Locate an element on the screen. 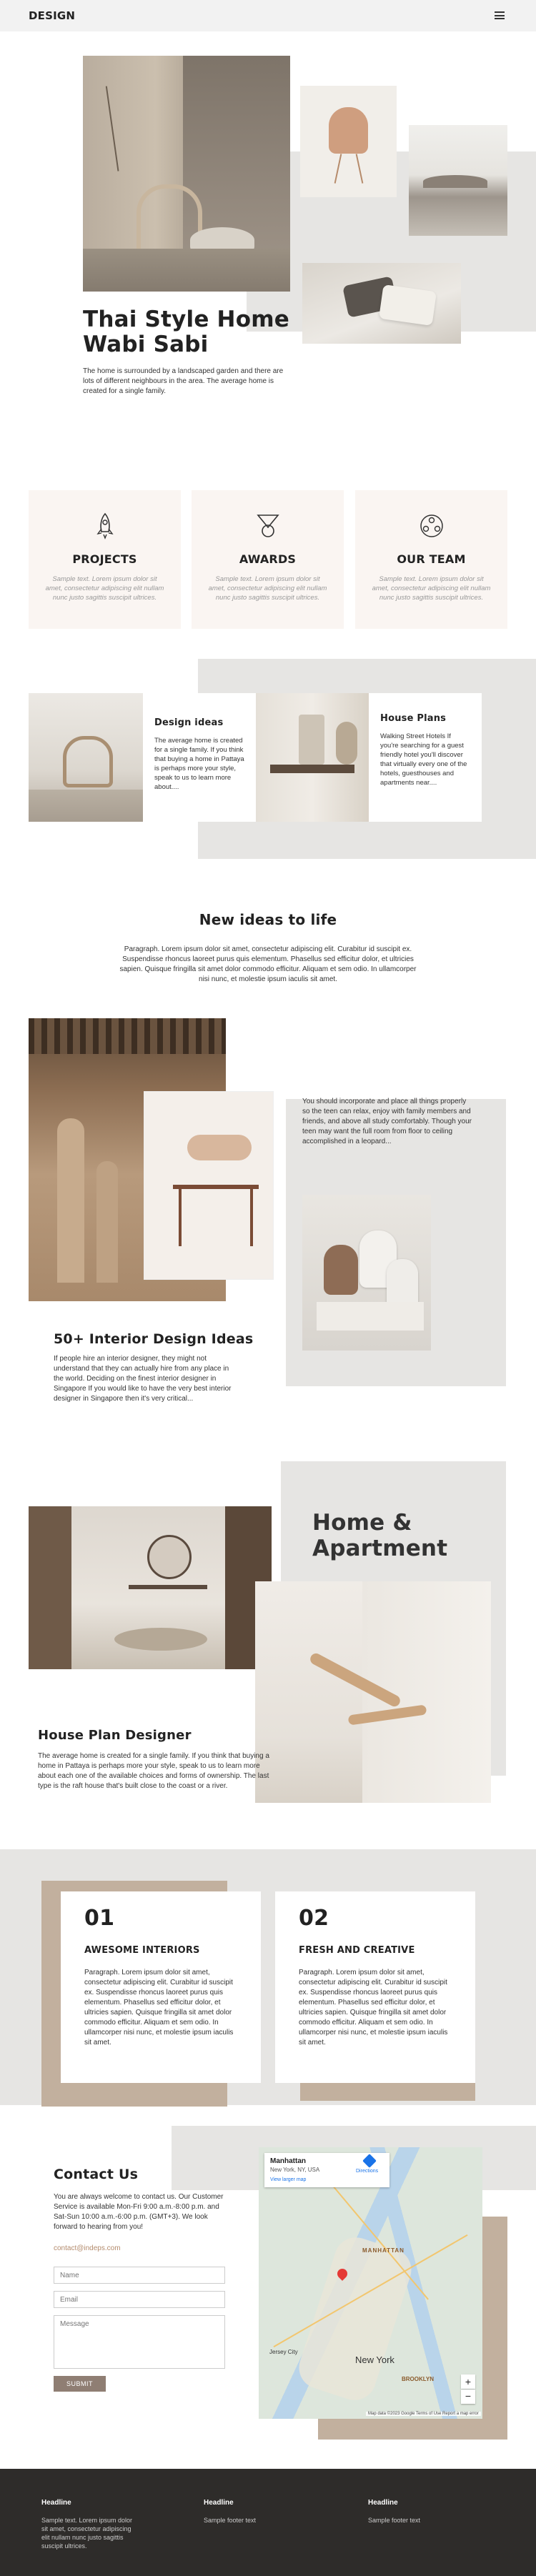 This screenshot has height=2576, width=536. message-field is located at coordinates (139, 2342).